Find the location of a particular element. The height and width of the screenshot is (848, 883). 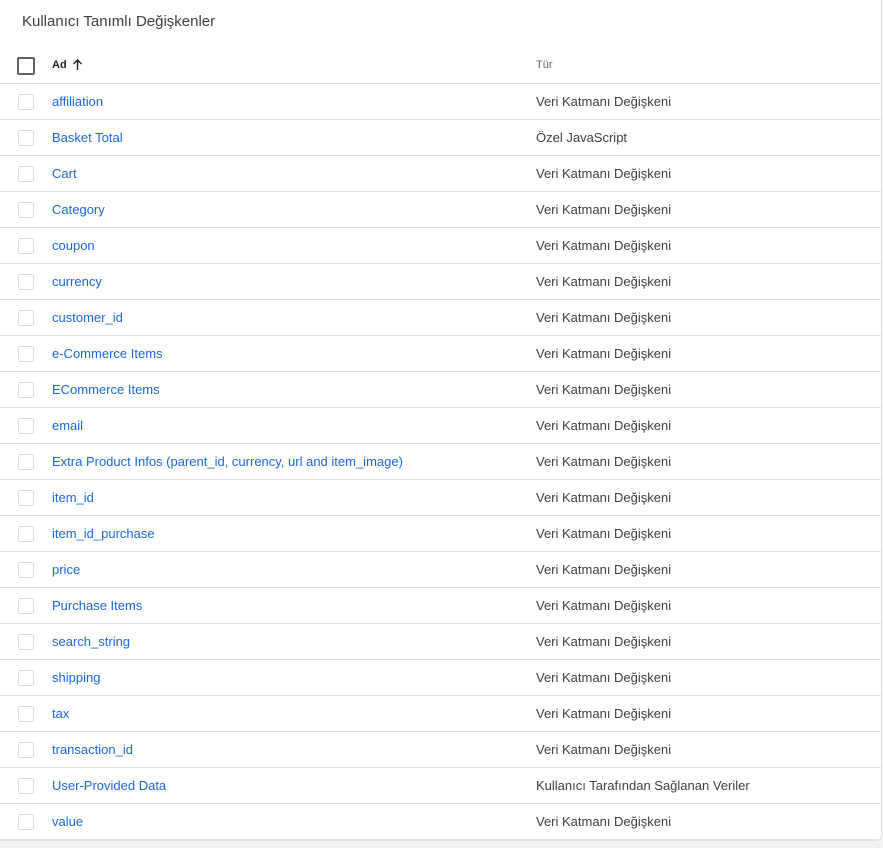

table-row: Cart Veri Katmanı Değişkeni is located at coordinates (440, 174).